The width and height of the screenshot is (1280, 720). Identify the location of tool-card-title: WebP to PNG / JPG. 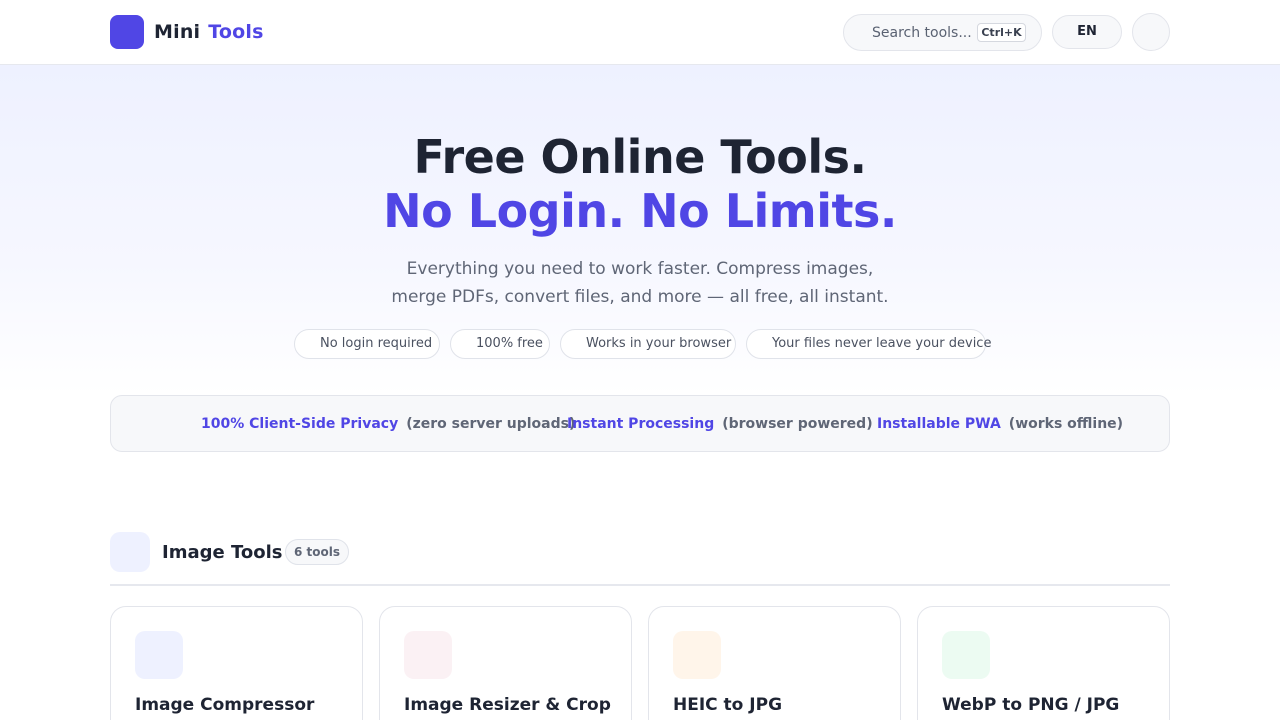
(1031, 705).